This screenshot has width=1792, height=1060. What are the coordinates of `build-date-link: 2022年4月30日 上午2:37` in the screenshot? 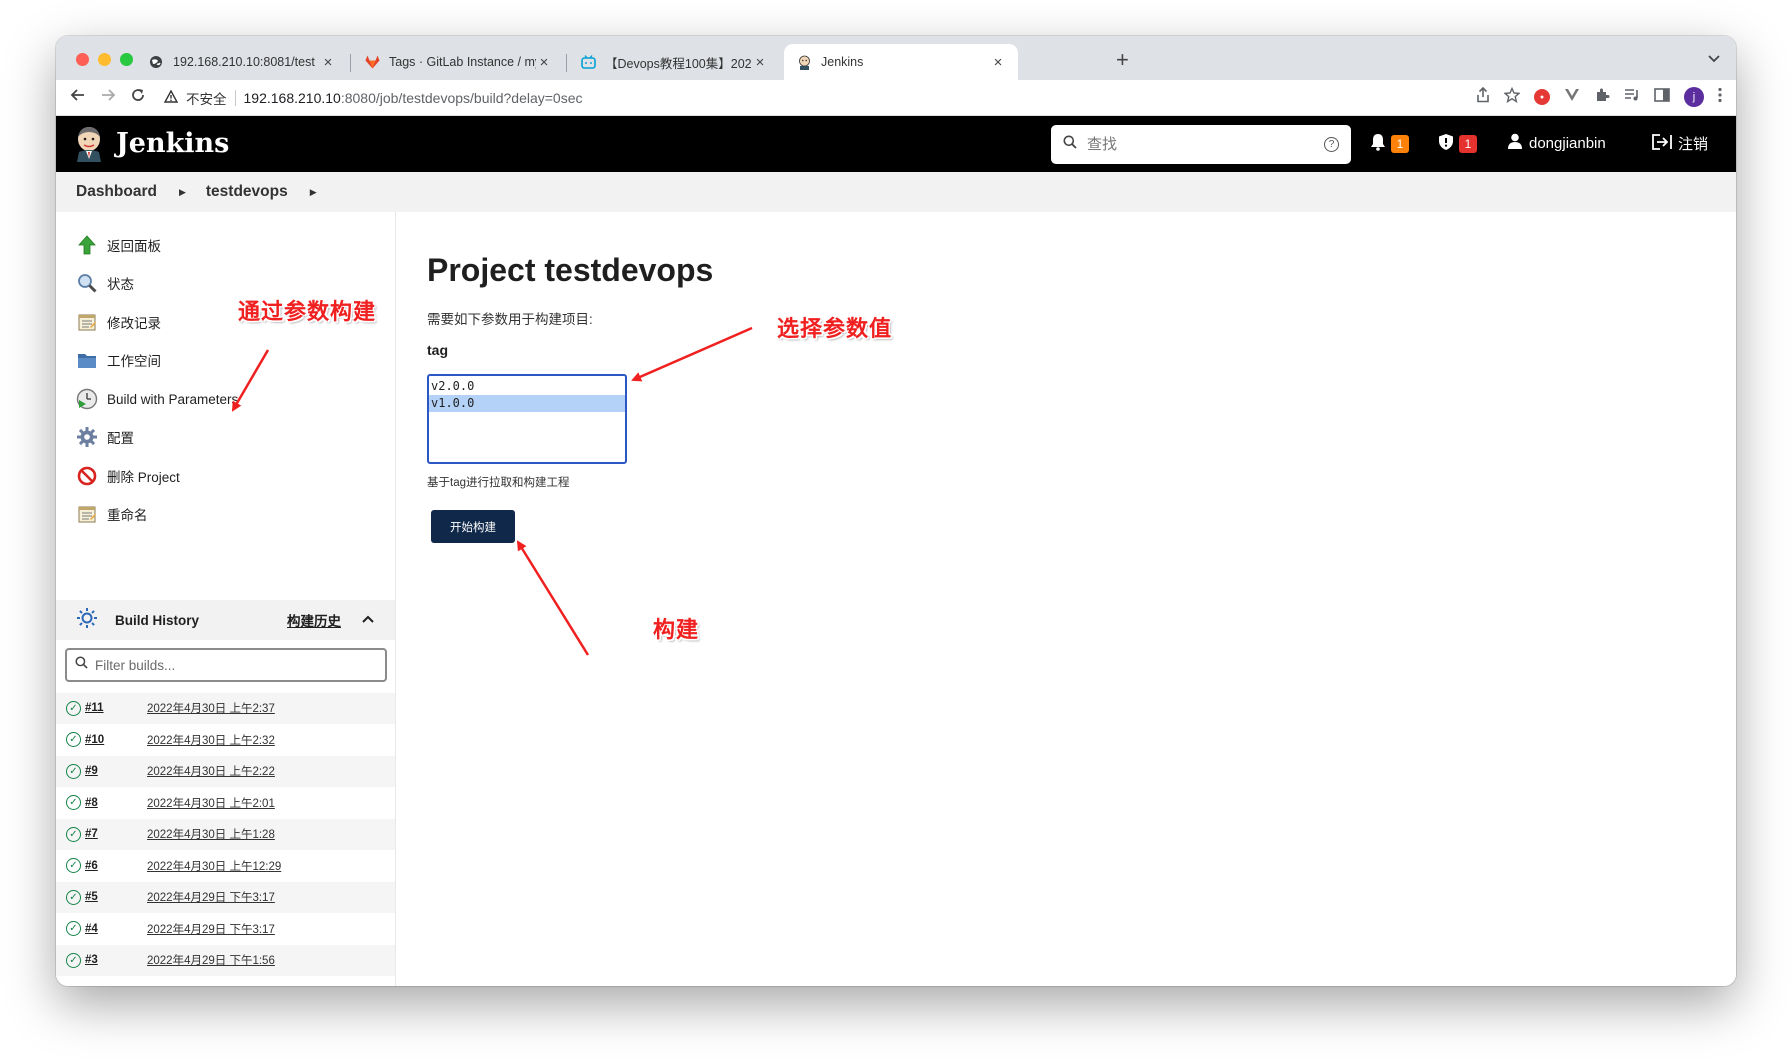 It's located at (211, 708).